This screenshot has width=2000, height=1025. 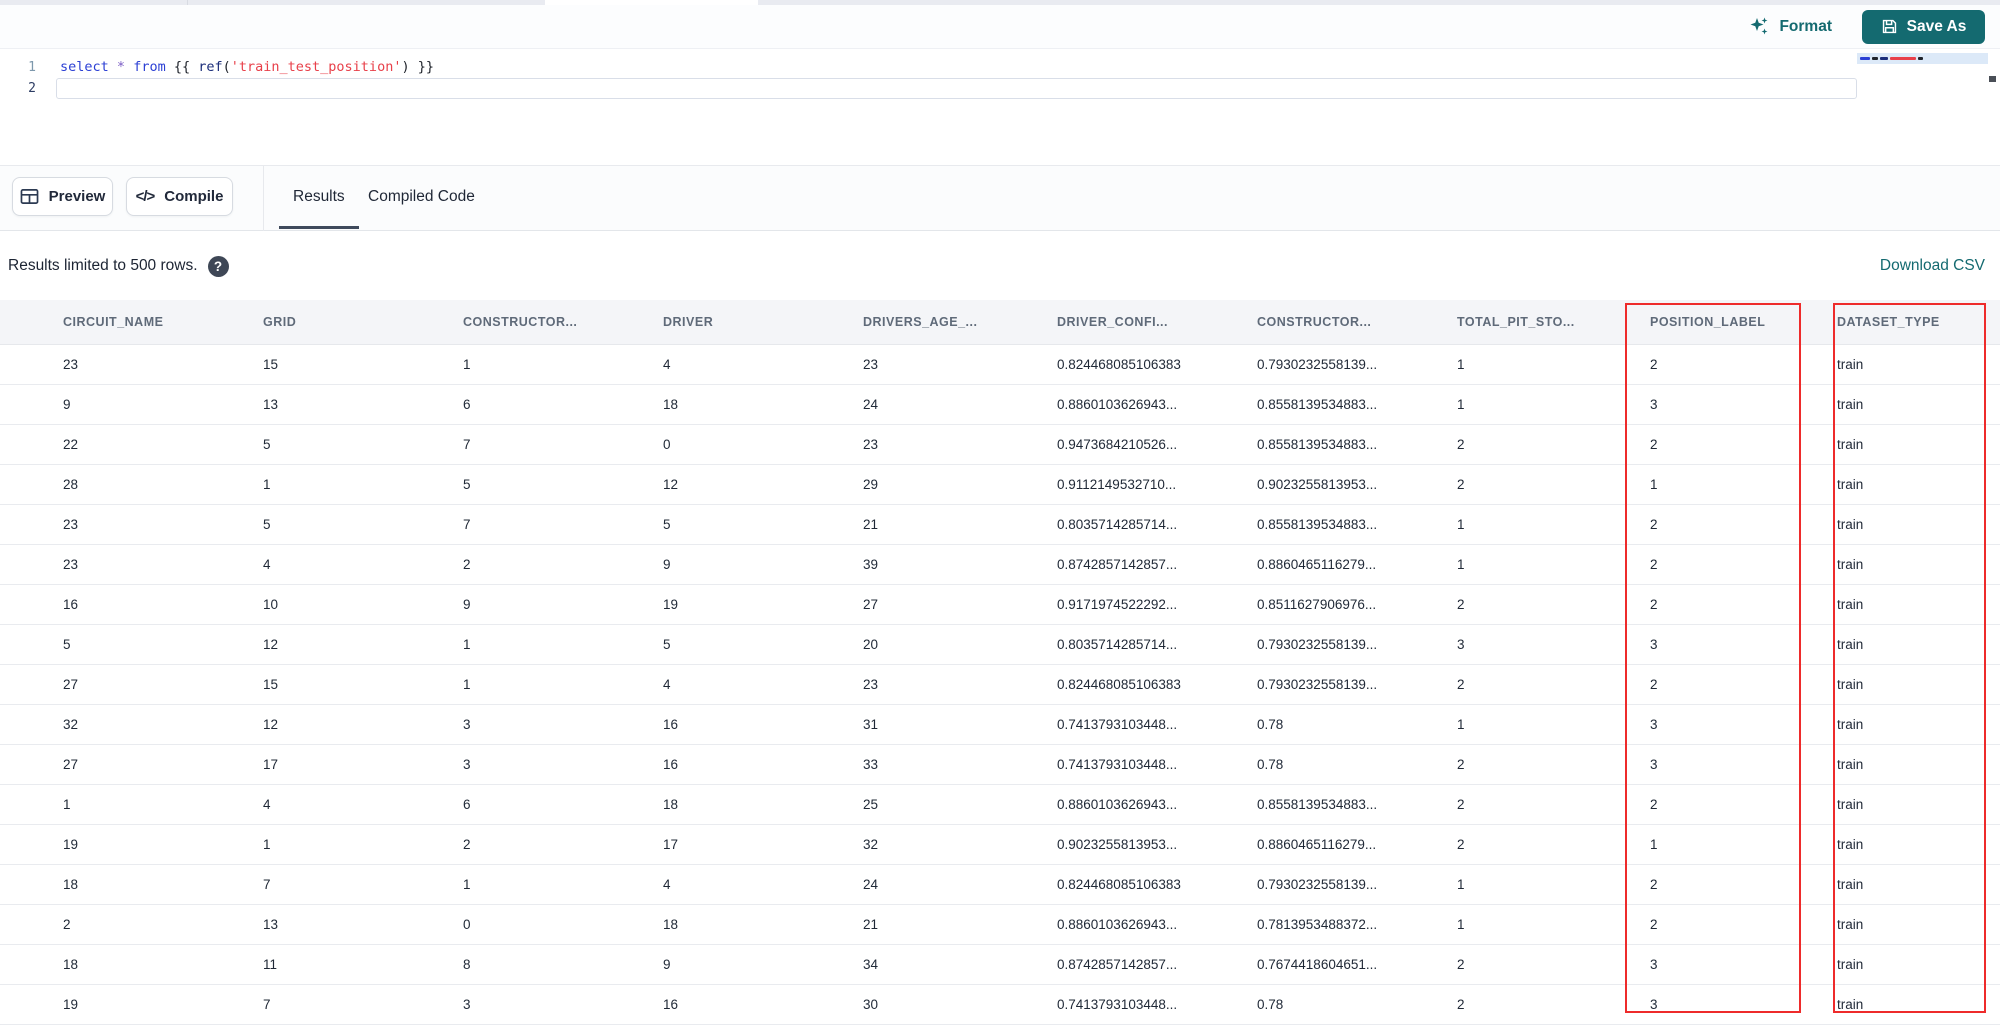 What do you see at coordinates (1936, 26) in the screenshot?
I see `save-as-button-label: Save As` at bounding box center [1936, 26].